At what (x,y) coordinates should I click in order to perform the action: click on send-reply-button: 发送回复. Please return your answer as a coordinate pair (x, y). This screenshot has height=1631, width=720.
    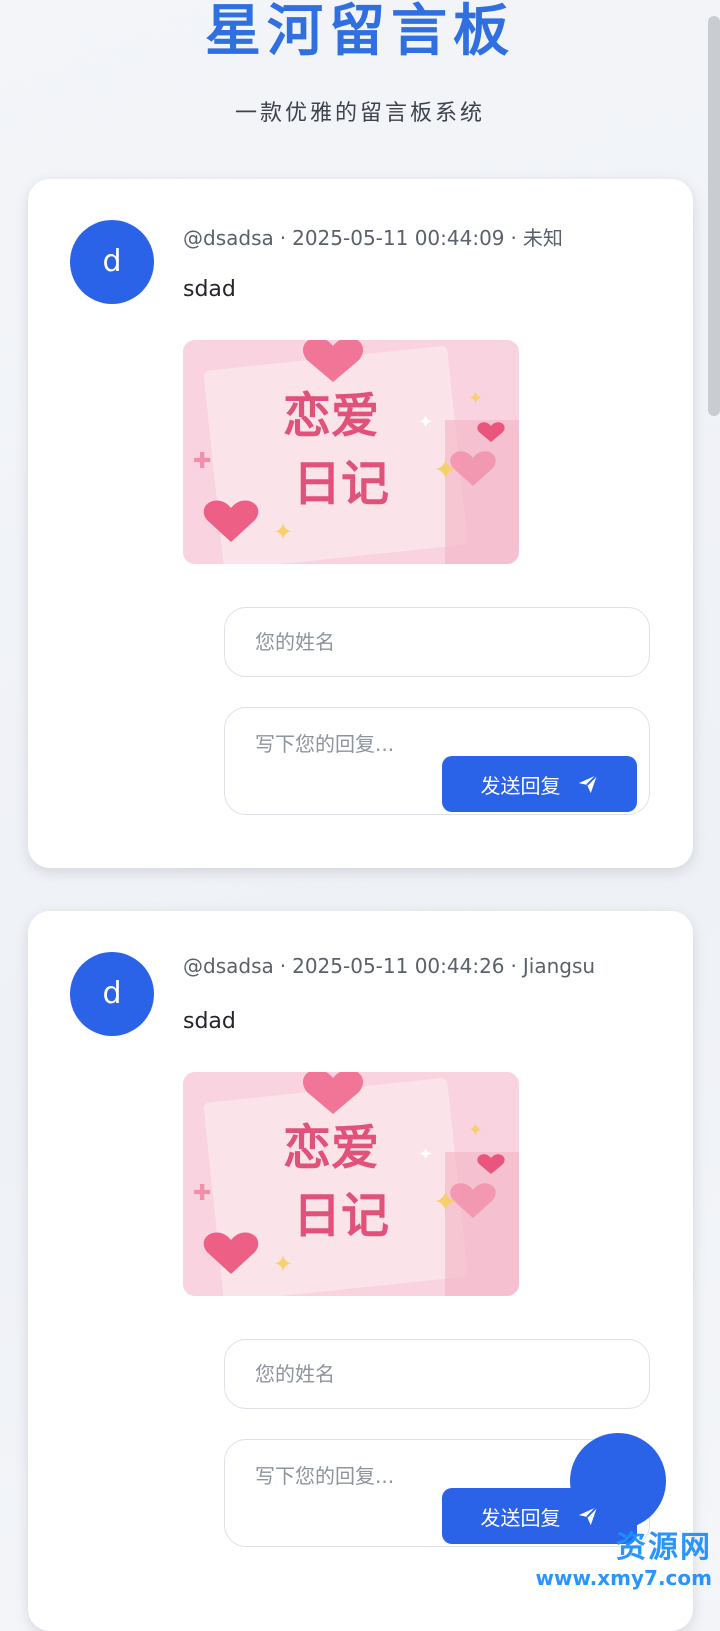
    Looking at the image, I should click on (539, 784).